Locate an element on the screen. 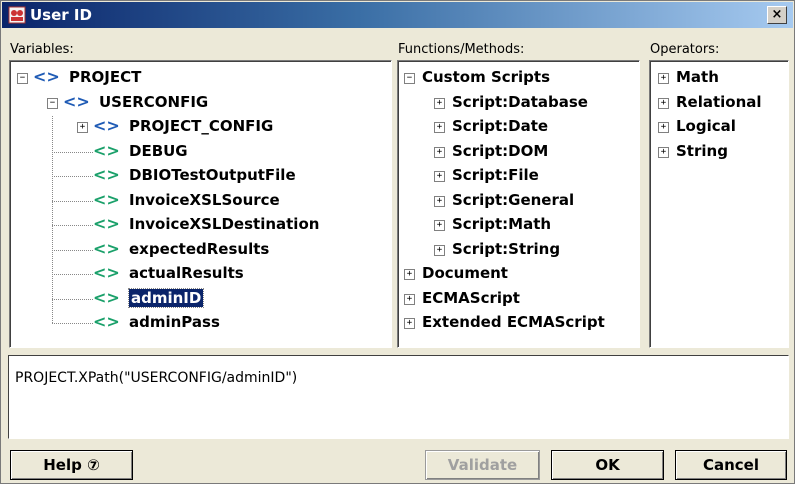 This screenshot has width=795, height=484. variable-label: InvoiceXSLDestination is located at coordinates (224, 224).